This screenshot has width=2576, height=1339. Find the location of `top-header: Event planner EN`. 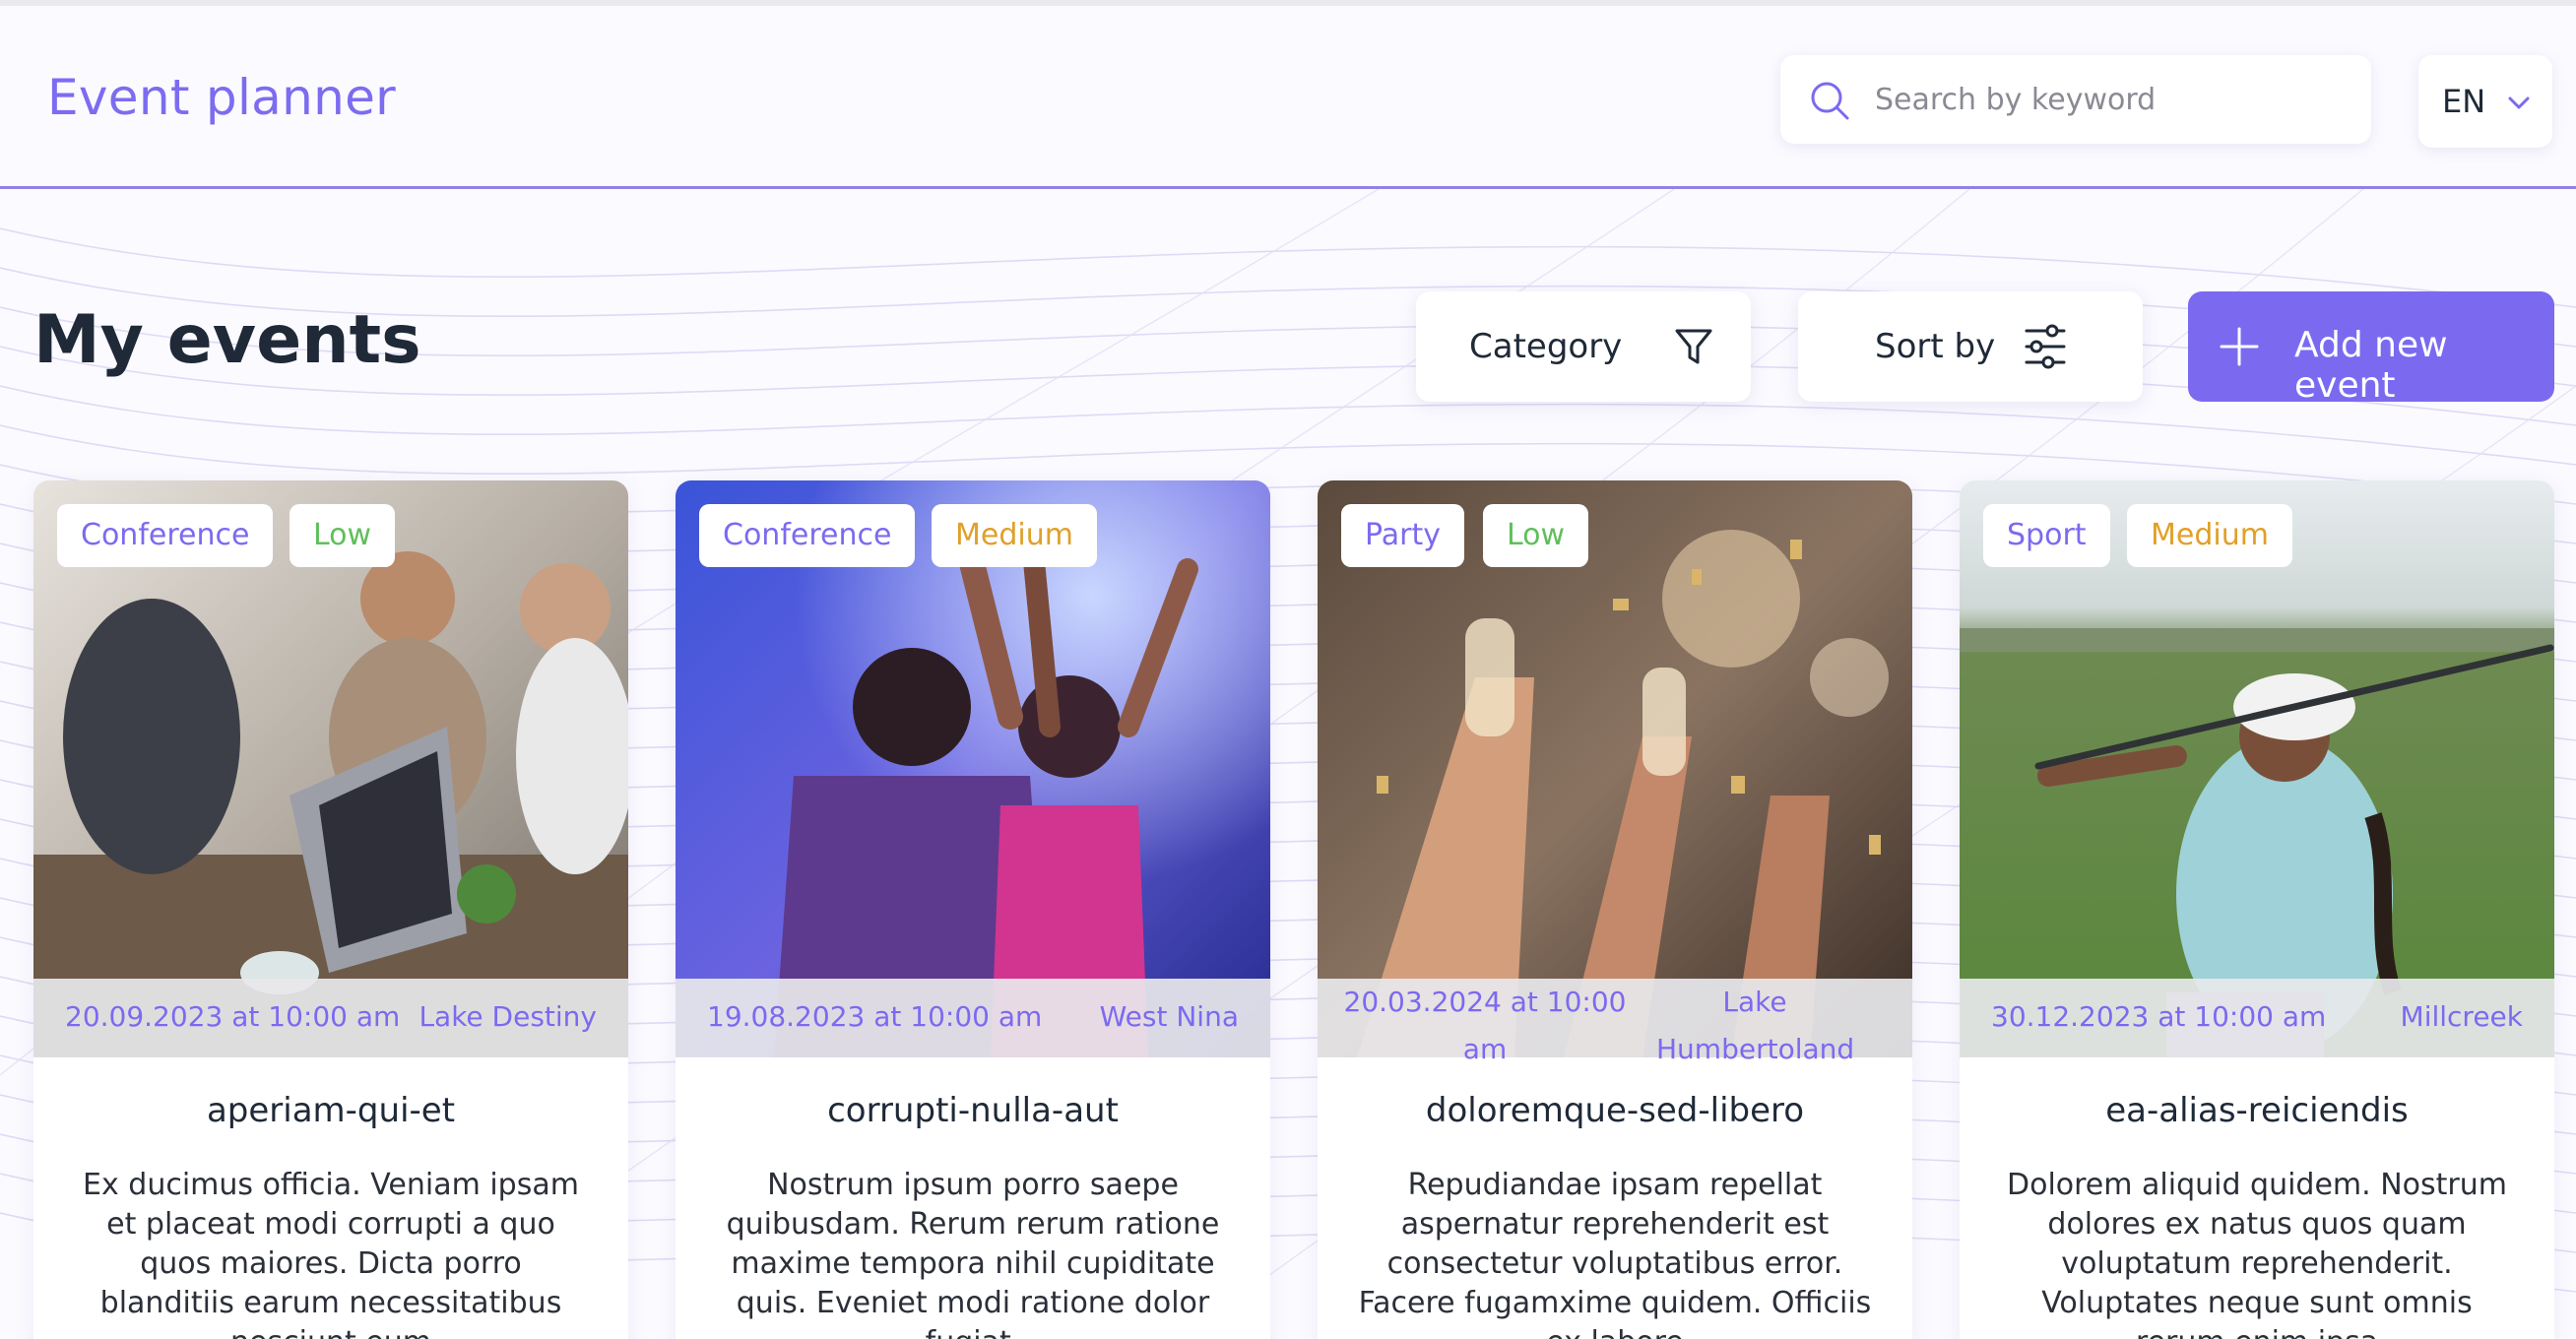

top-header: Event planner EN is located at coordinates (1288, 97).